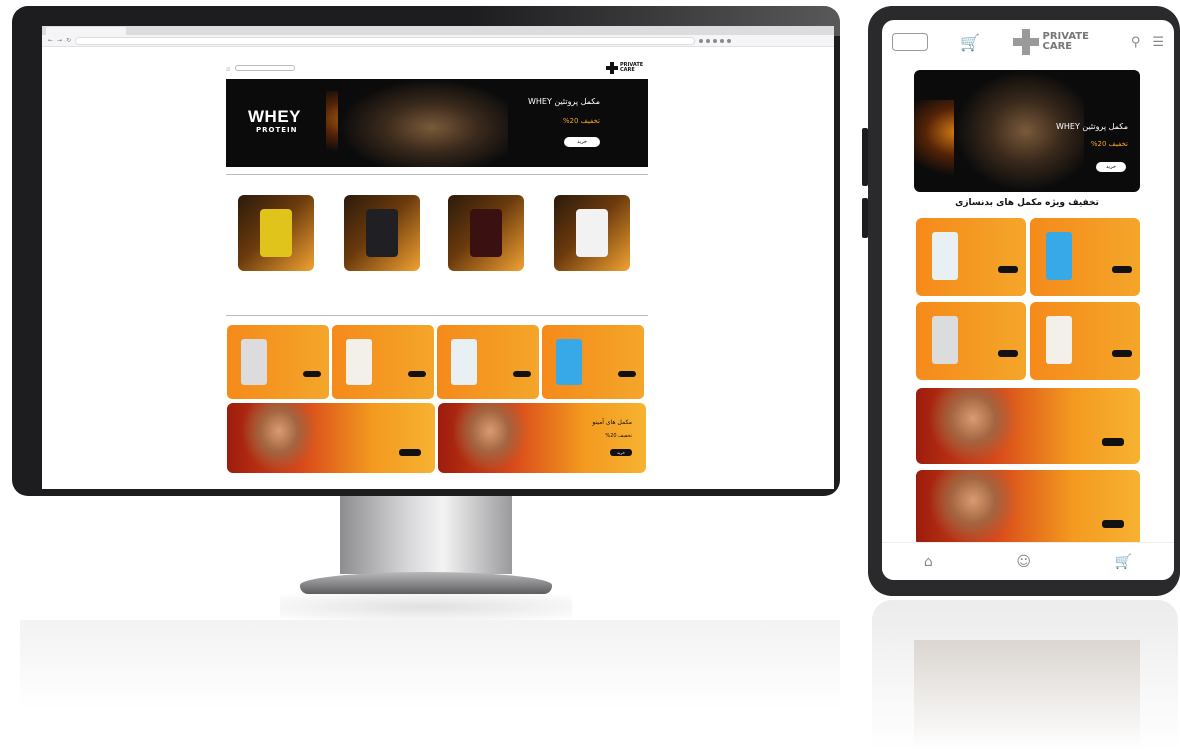 The height and width of the screenshot is (755, 1180). What do you see at coordinates (910, 42) in the screenshot?
I see `login-button` at bounding box center [910, 42].